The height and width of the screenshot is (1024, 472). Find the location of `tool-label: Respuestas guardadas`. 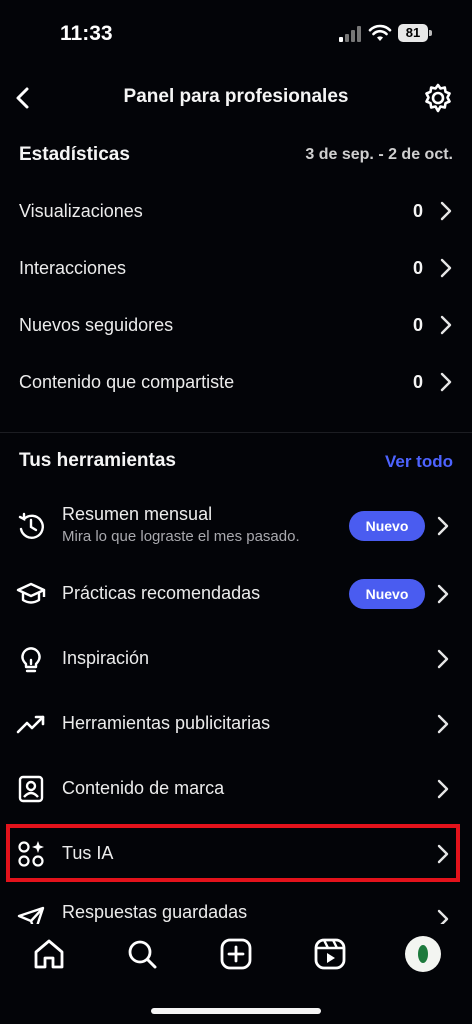

tool-label: Respuestas guardadas is located at coordinates (155, 912).